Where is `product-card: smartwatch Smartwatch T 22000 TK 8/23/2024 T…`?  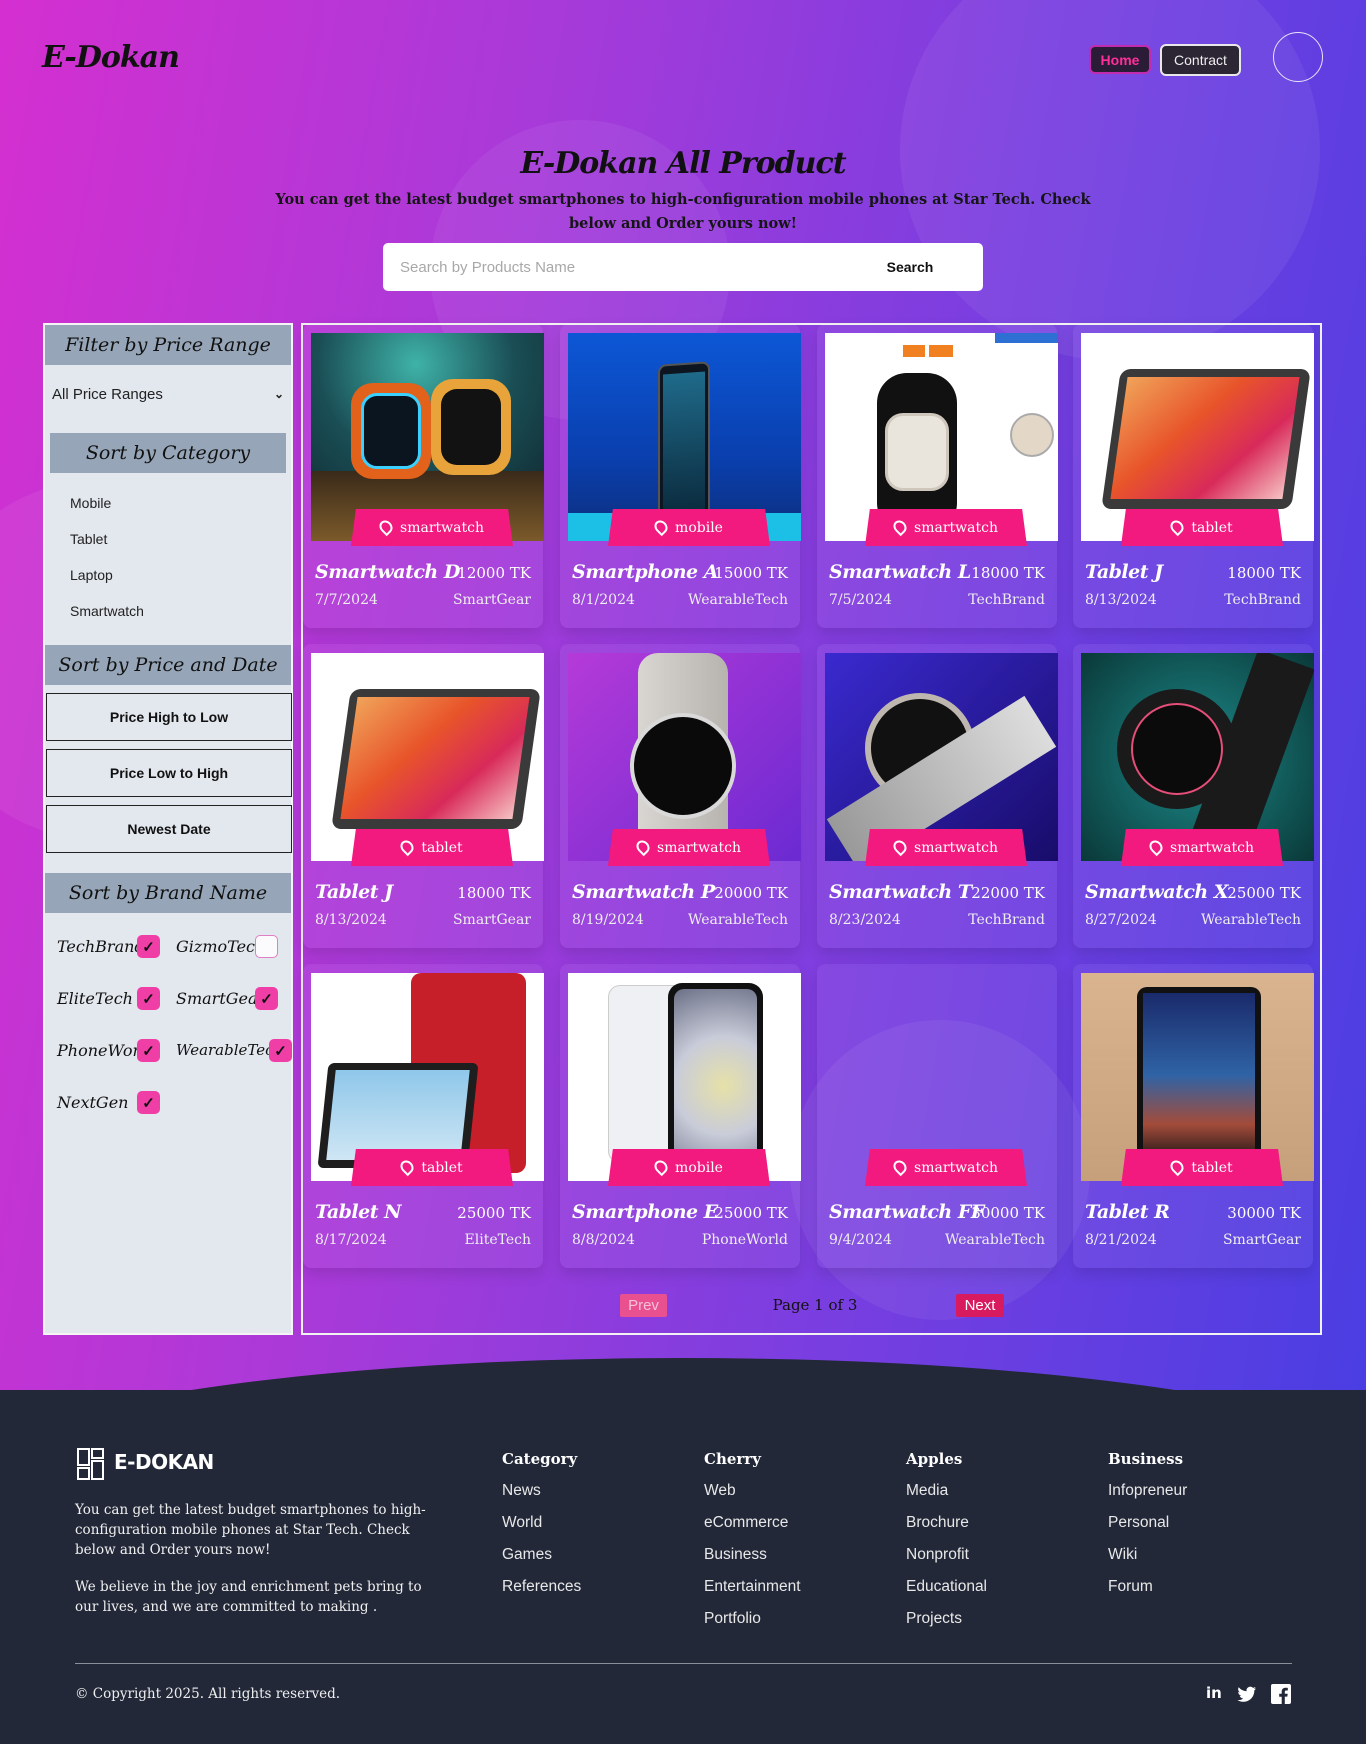 product-card: smartwatch Smartwatch T 22000 TK 8/23/2024 T… is located at coordinates (937, 796).